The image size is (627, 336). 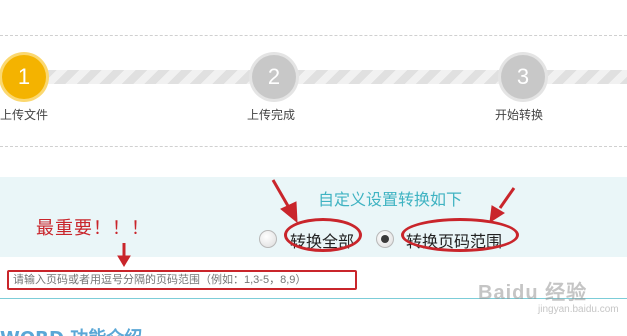 What do you see at coordinates (124, 255) in the screenshot?
I see `arrow-to-range-input` at bounding box center [124, 255].